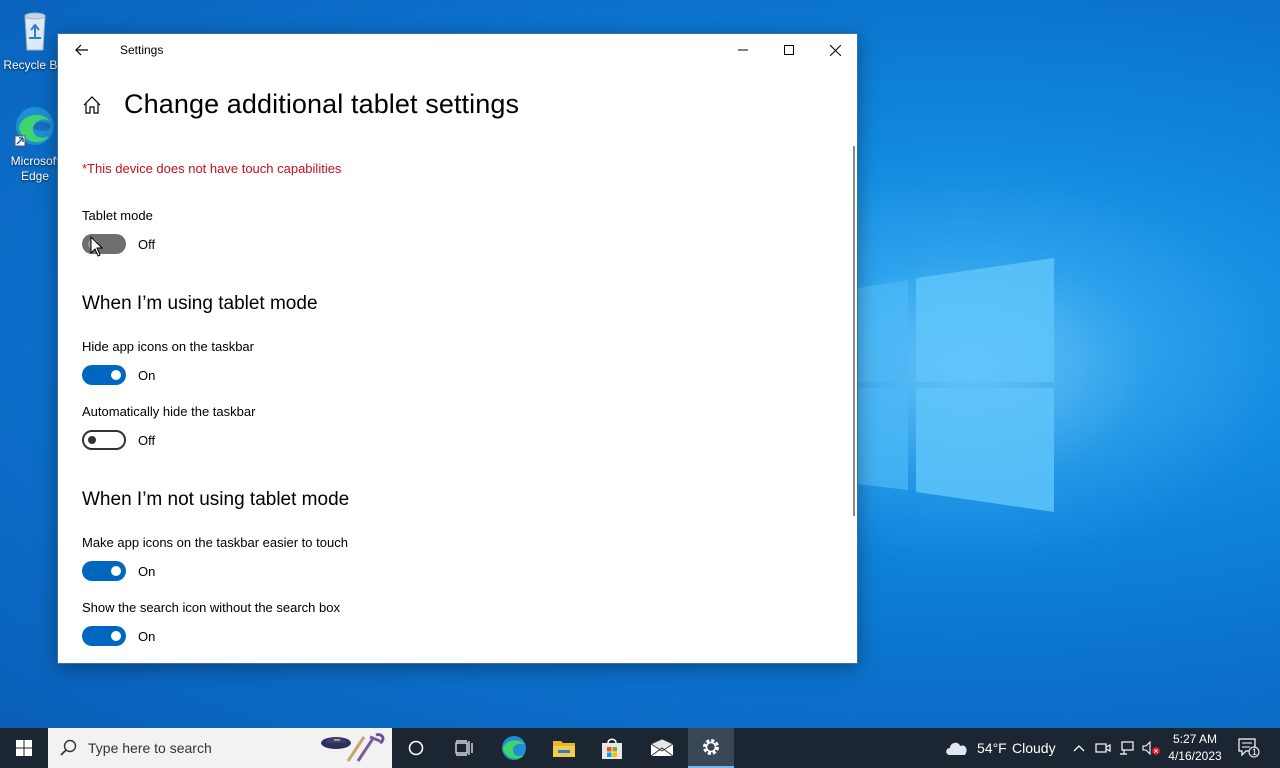  I want to click on microsoft-store-icon, so click(612, 748).